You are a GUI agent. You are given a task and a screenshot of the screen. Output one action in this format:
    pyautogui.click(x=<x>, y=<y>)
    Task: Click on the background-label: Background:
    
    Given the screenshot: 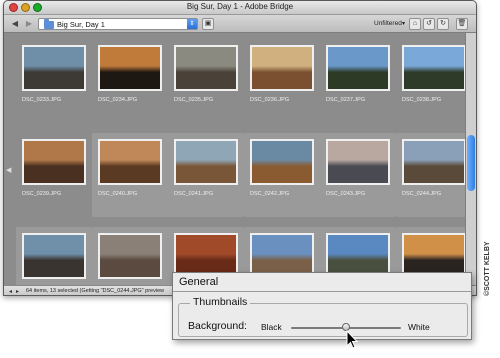 What is the action you would take?
    pyautogui.click(x=217, y=326)
    